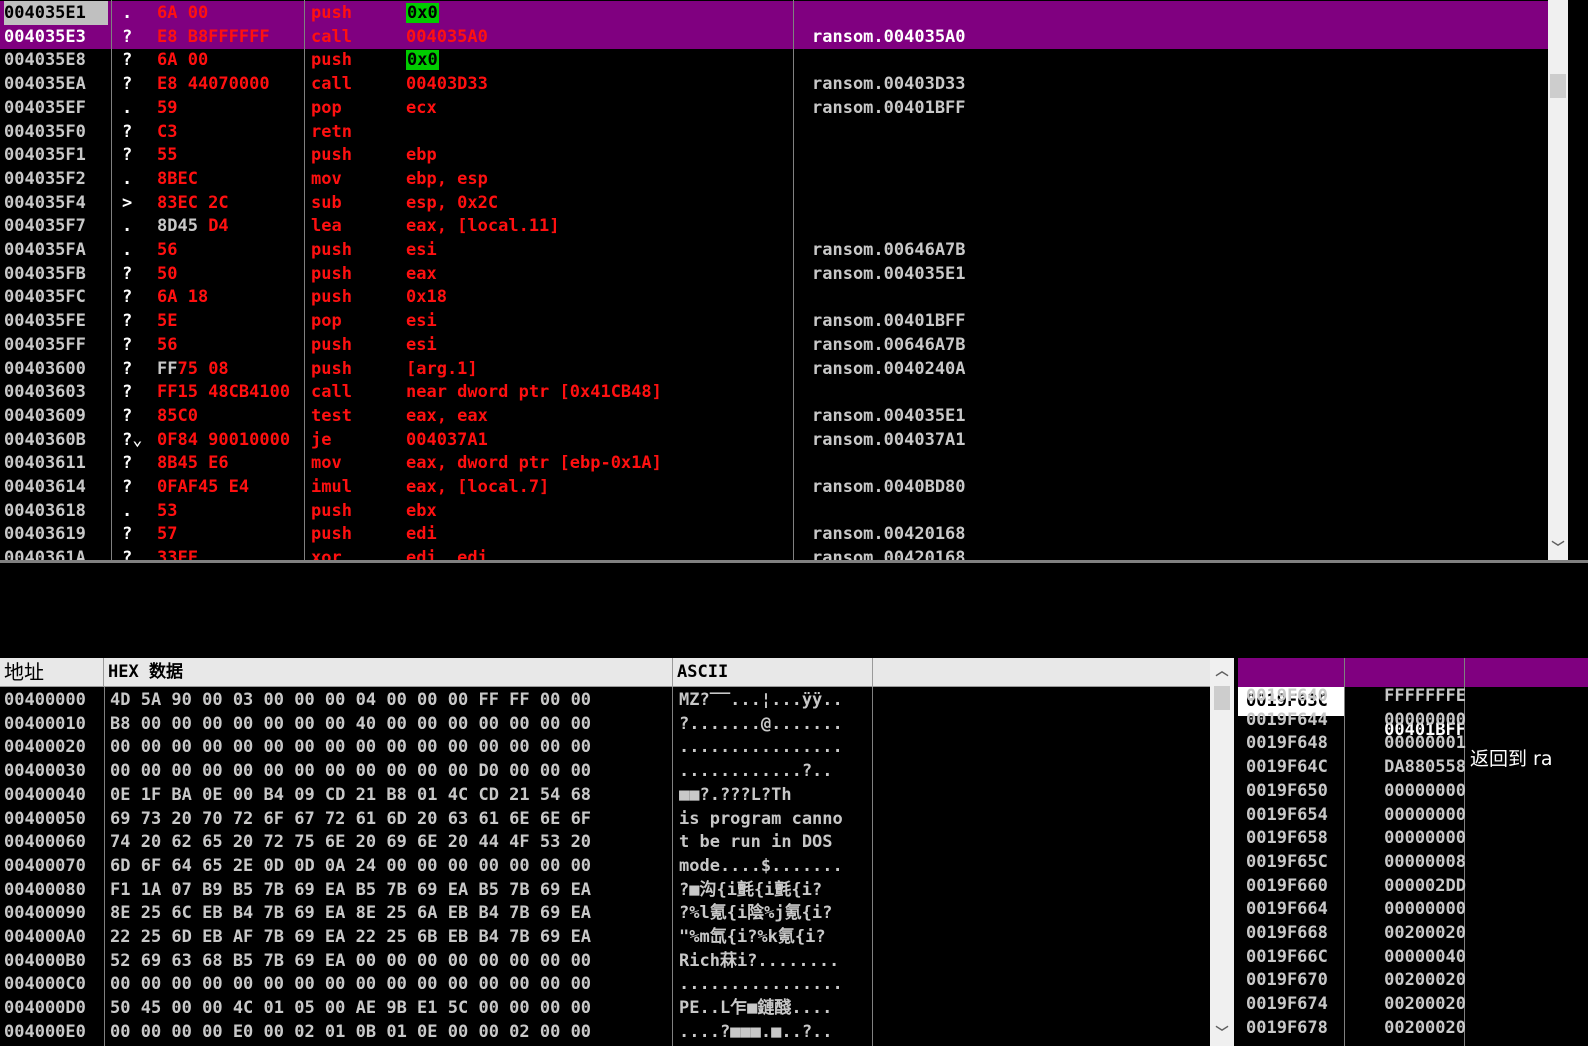 The image size is (1588, 1046). I want to click on instruction-row: 004035F2. 8BEC mov ebp, esp, so click(774, 179).